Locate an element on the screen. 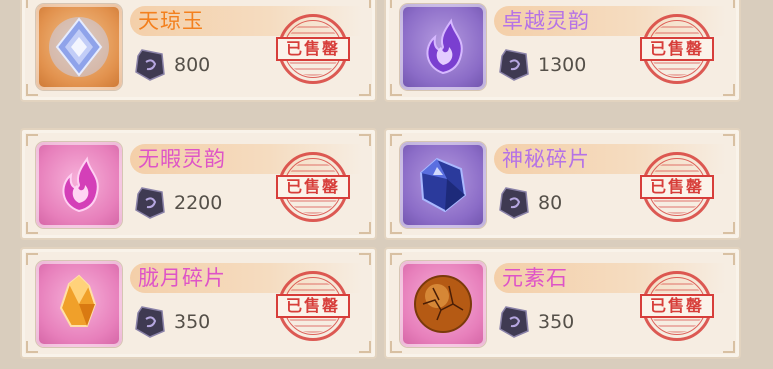  item-name: 胧月碎片 is located at coordinates (182, 278).